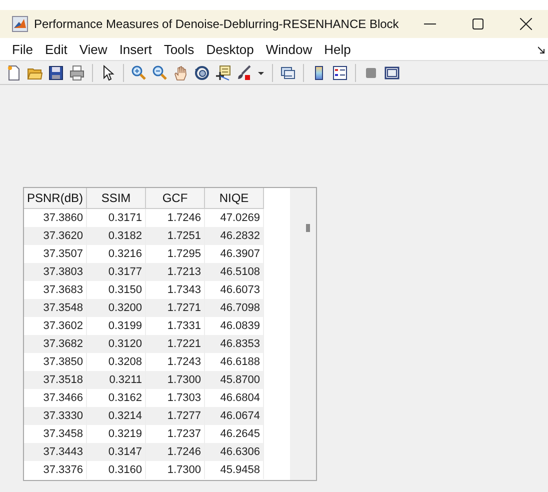  I want to click on table-cell: 37.3803, so click(55, 272).